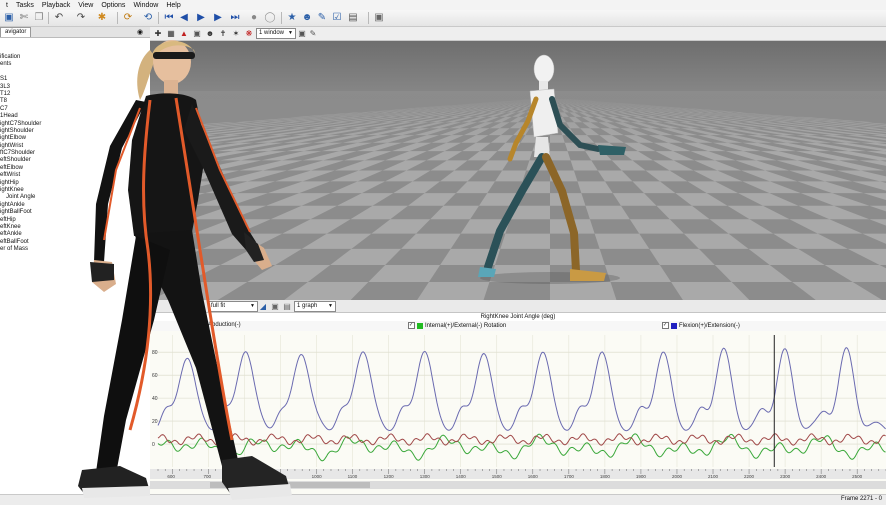  What do you see at coordinates (184, 33) in the screenshot?
I see `triangle-icon: ▲` at bounding box center [184, 33].